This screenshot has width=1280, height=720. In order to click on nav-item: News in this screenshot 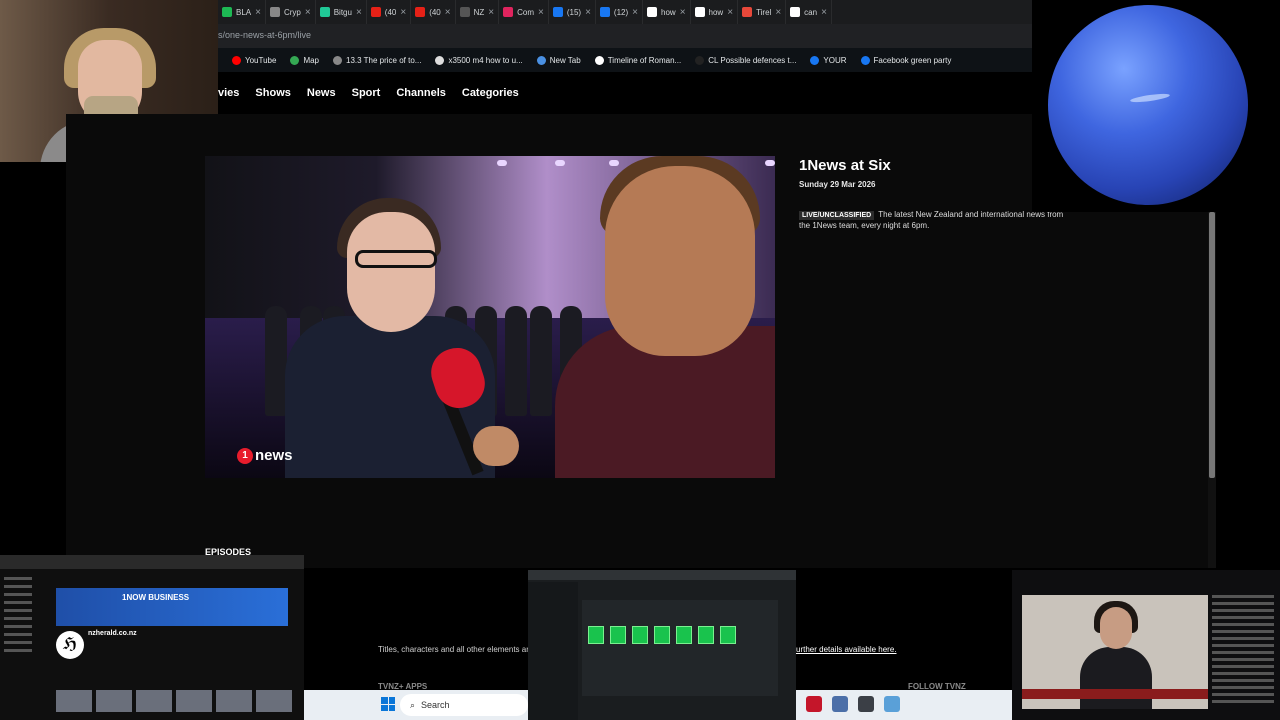, I will do `click(321, 93)`.